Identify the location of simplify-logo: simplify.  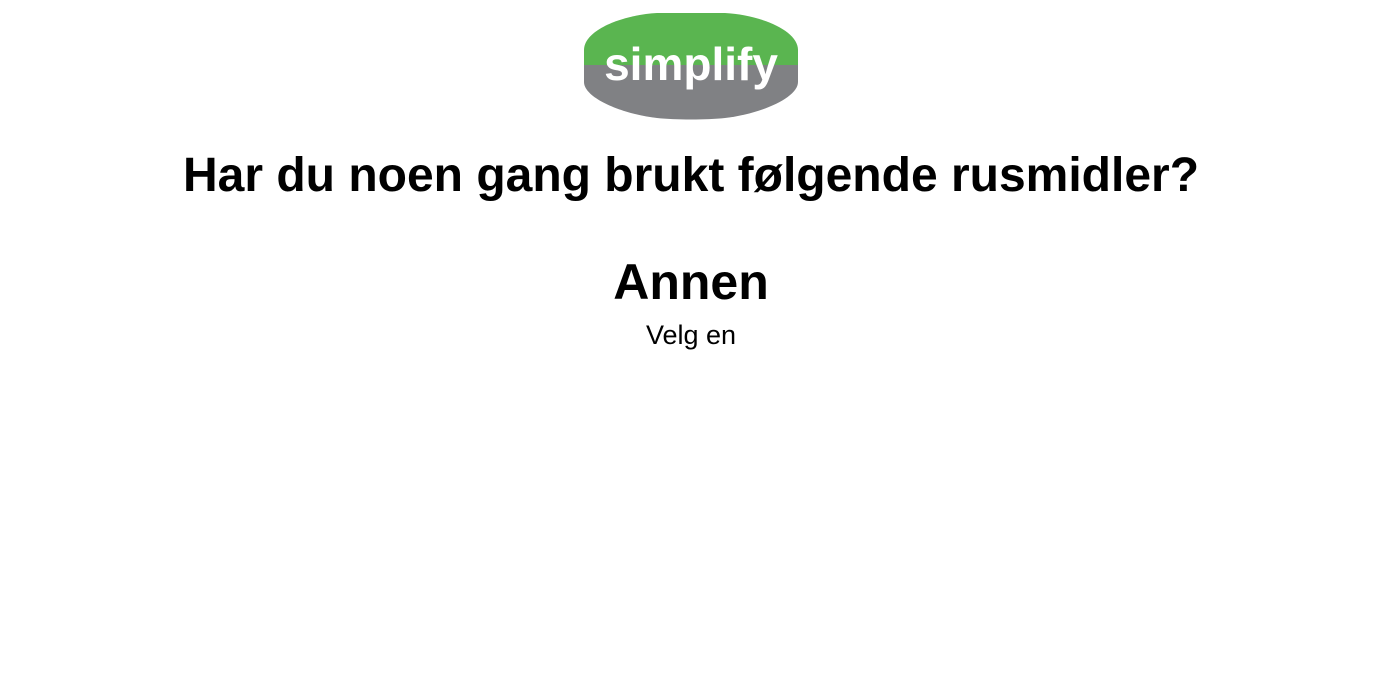
(691, 65).